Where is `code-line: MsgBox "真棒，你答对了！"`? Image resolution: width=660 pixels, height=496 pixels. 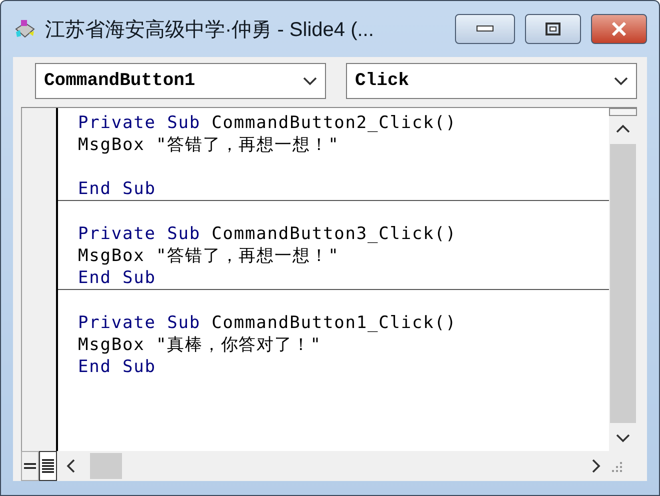
code-line: MsgBox "真棒，你答对了！" is located at coordinates (200, 345).